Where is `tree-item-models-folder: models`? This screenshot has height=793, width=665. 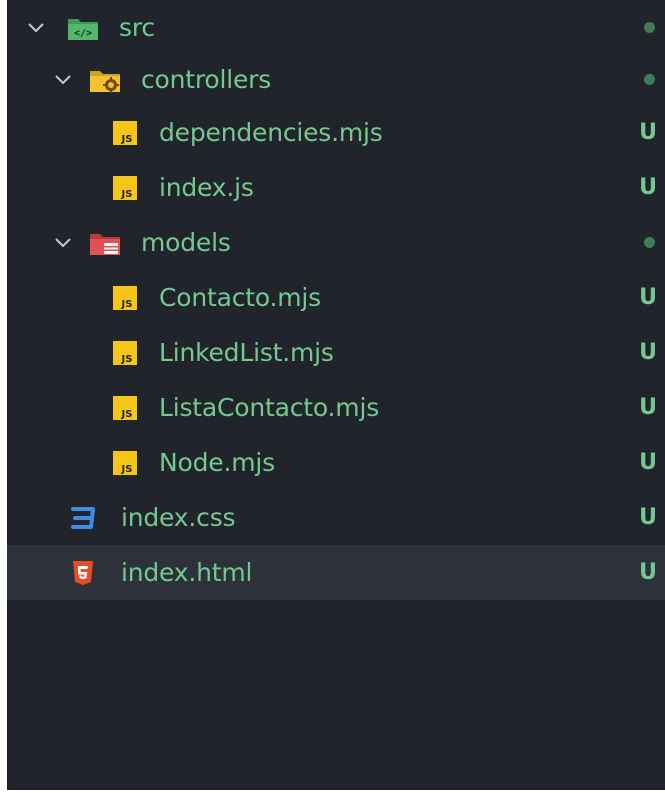
tree-item-models-folder: models is located at coordinates (336, 242).